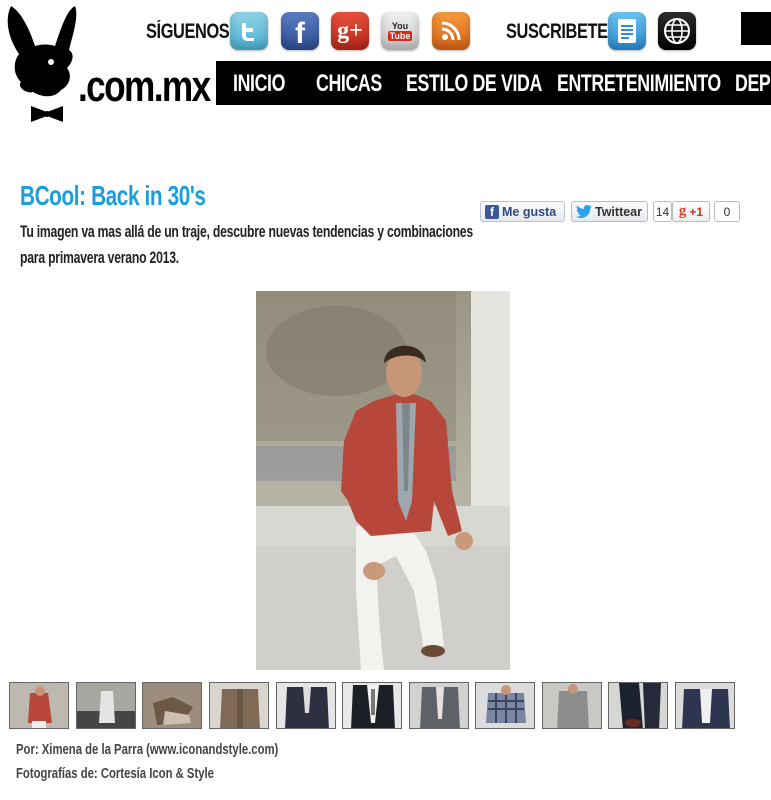 The image size is (771, 800). What do you see at coordinates (584, 211) in the screenshot?
I see `twitter-bird-icon` at bounding box center [584, 211].